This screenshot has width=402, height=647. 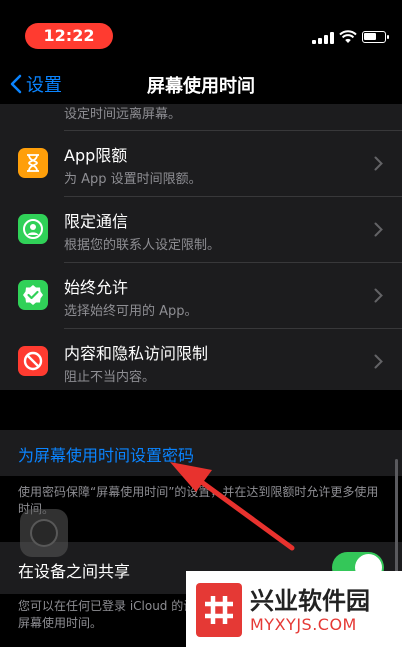 What do you see at coordinates (69, 36) in the screenshot?
I see `status-time: 12:22` at bounding box center [69, 36].